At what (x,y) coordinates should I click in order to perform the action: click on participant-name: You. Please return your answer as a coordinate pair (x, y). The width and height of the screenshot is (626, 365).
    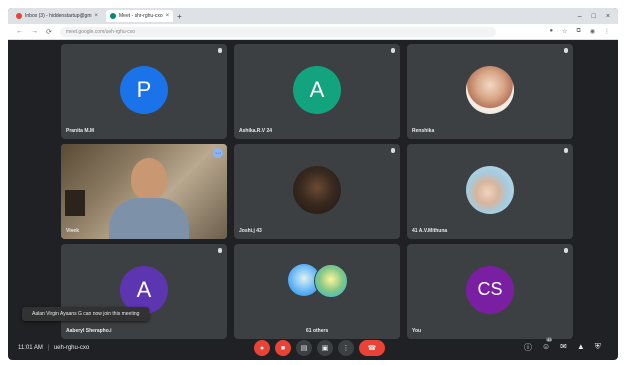
    Looking at the image, I should click on (417, 331).